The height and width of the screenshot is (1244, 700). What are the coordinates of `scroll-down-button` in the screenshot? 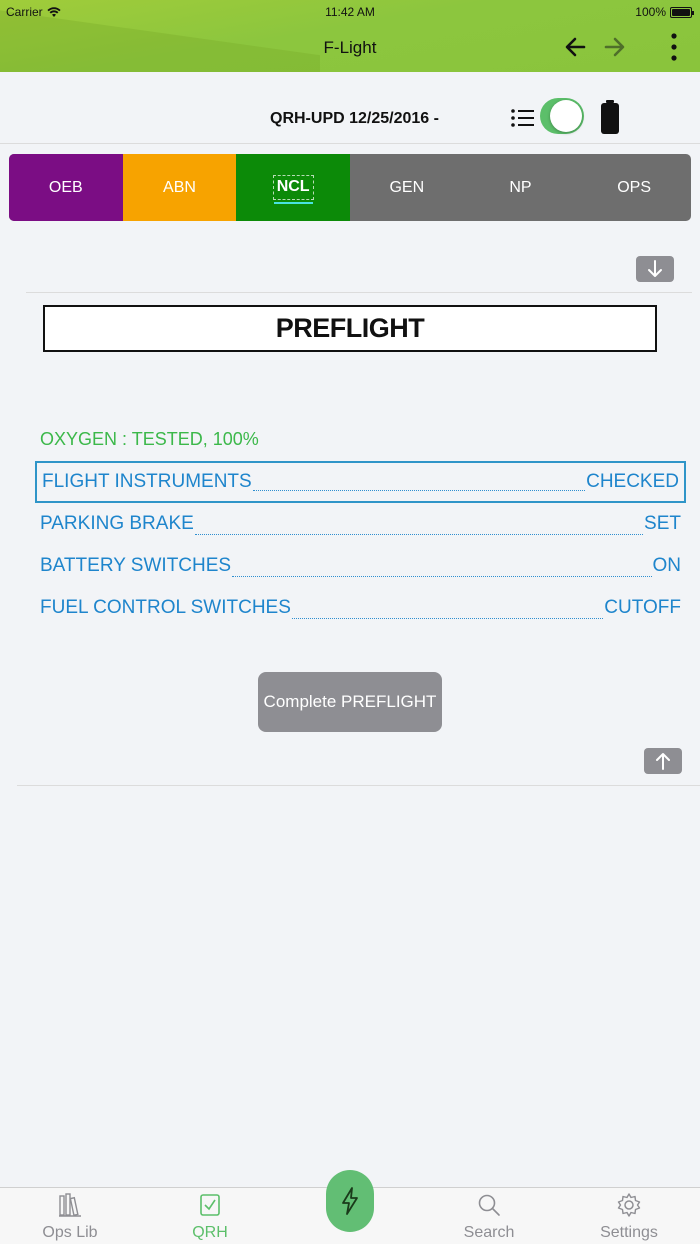 It's located at (655, 269).